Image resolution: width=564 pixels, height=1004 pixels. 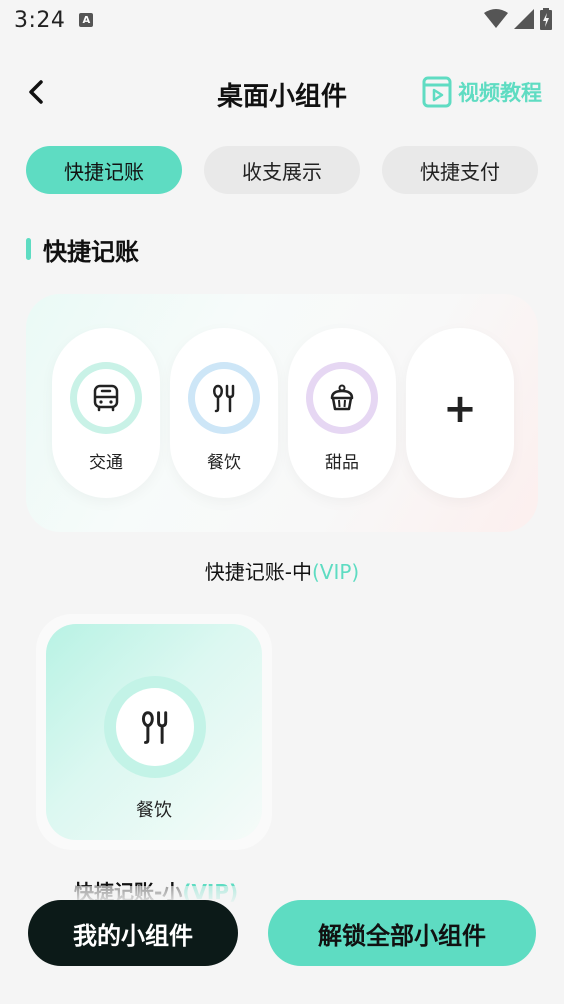 What do you see at coordinates (133, 933) in the screenshot?
I see `my-widgets-button: 我的小组件` at bounding box center [133, 933].